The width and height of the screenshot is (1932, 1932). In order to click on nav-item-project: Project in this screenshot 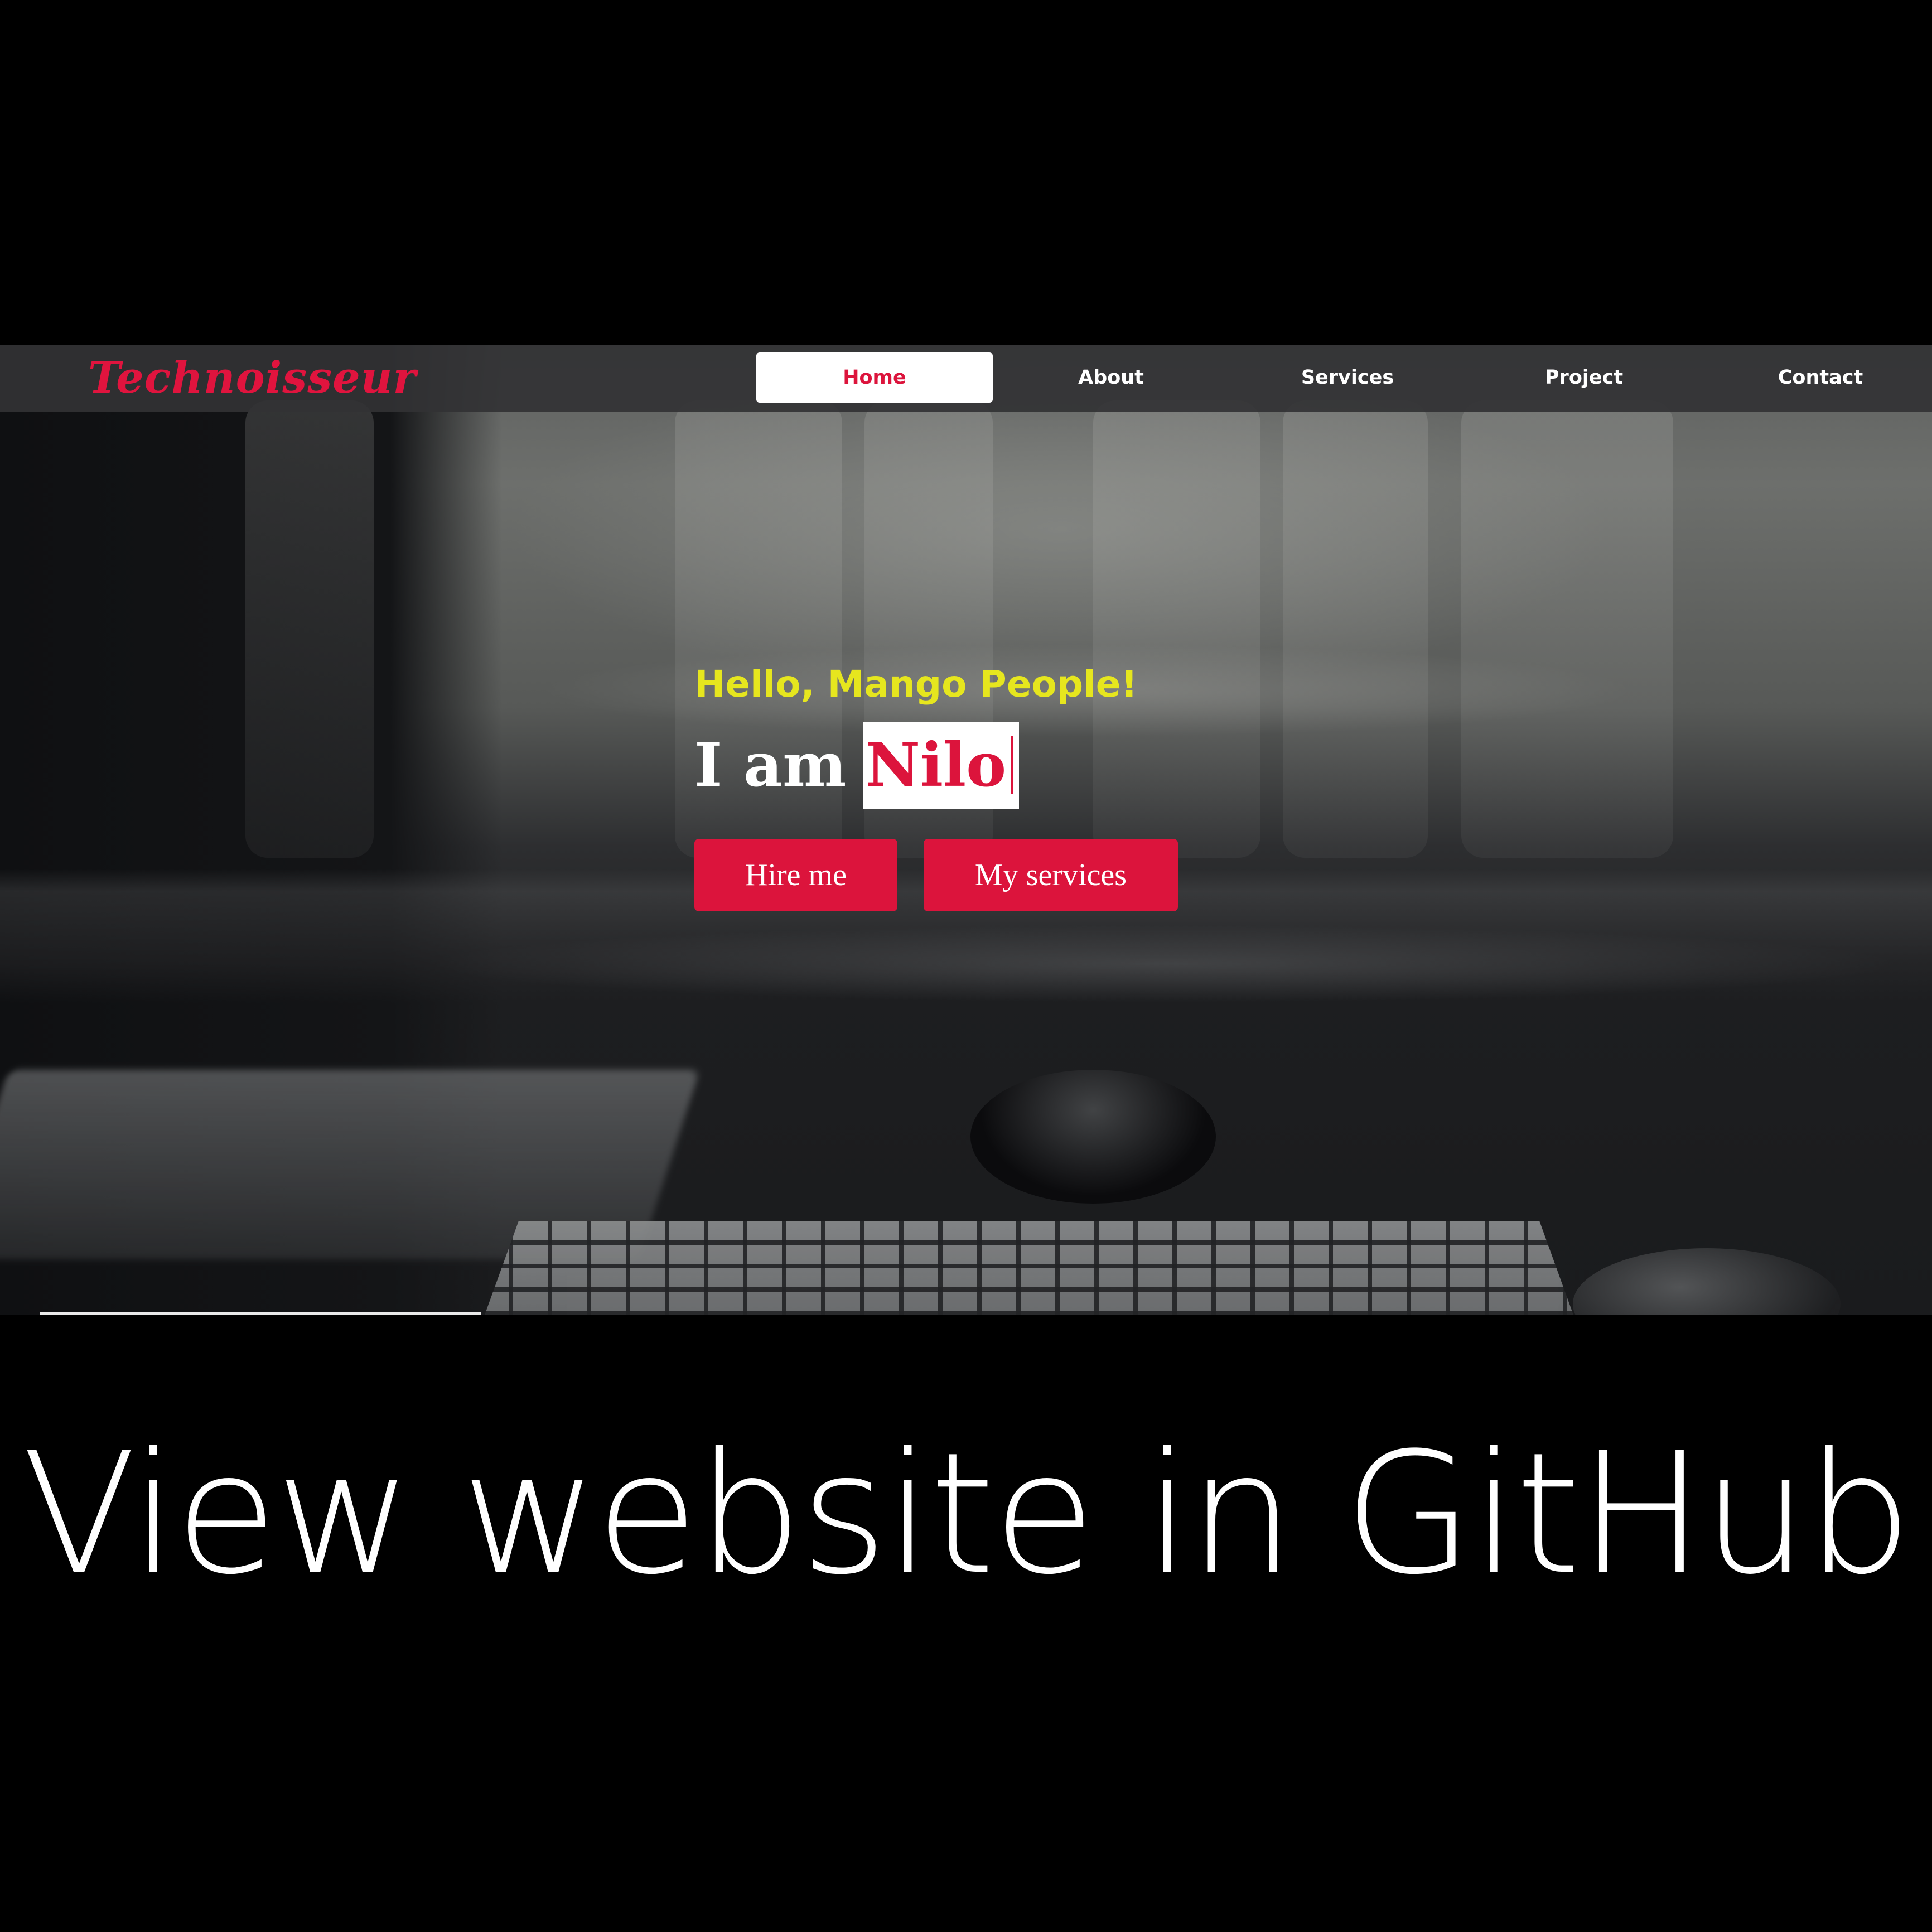, I will do `click(1584, 377)`.